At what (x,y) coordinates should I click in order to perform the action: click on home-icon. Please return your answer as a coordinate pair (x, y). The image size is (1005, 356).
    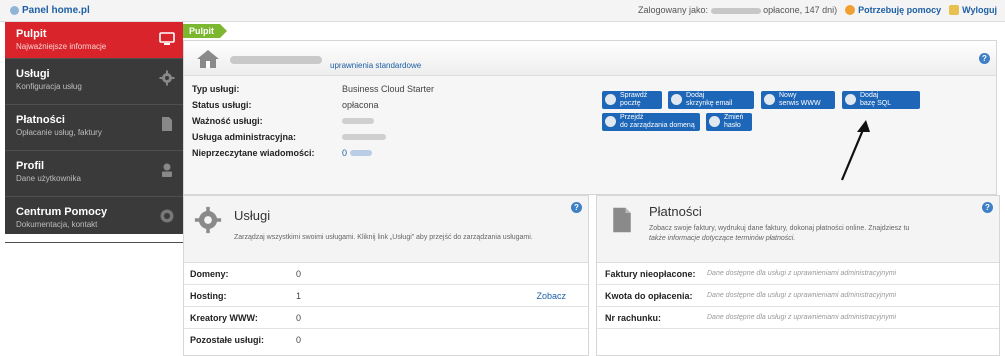
    Looking at the image, I should click on (208, 59).